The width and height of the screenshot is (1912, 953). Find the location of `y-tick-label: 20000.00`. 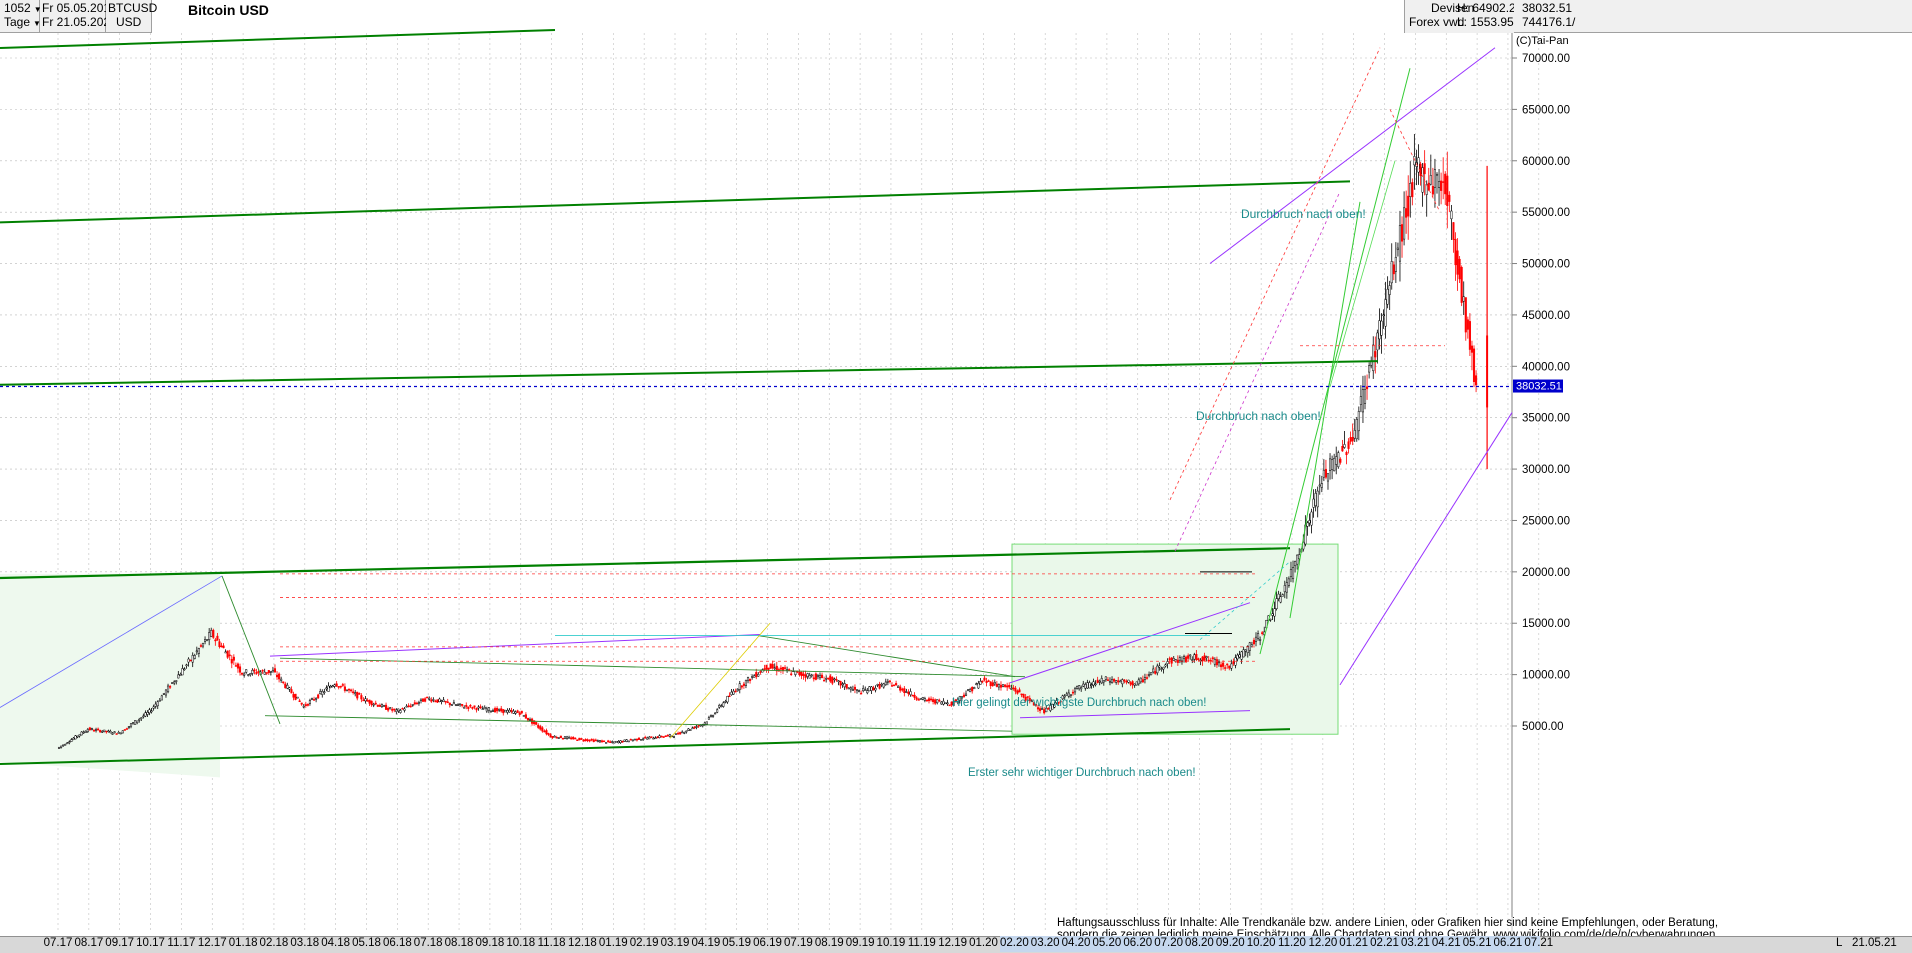

y-tick-label: 20000.00 is located at coordinates (1546, 573).